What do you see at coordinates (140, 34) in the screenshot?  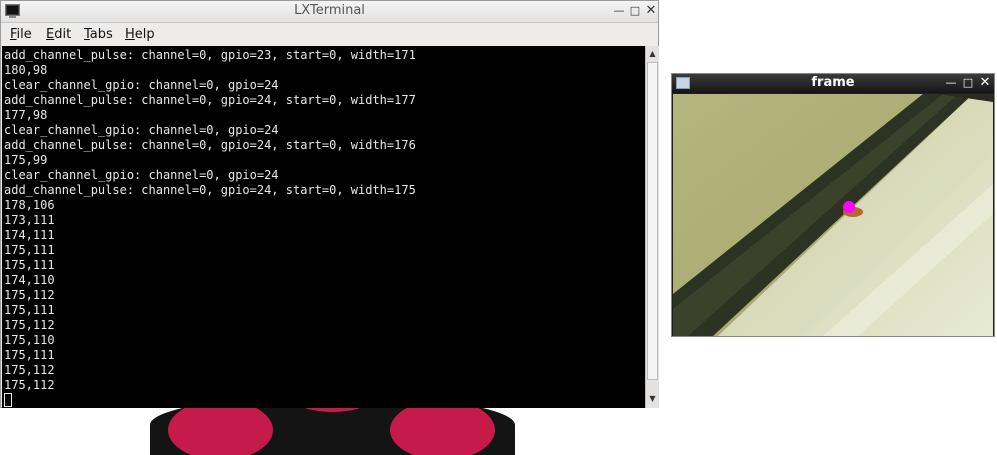 I see `menu-help: Help` at bounding box center [140, 34].